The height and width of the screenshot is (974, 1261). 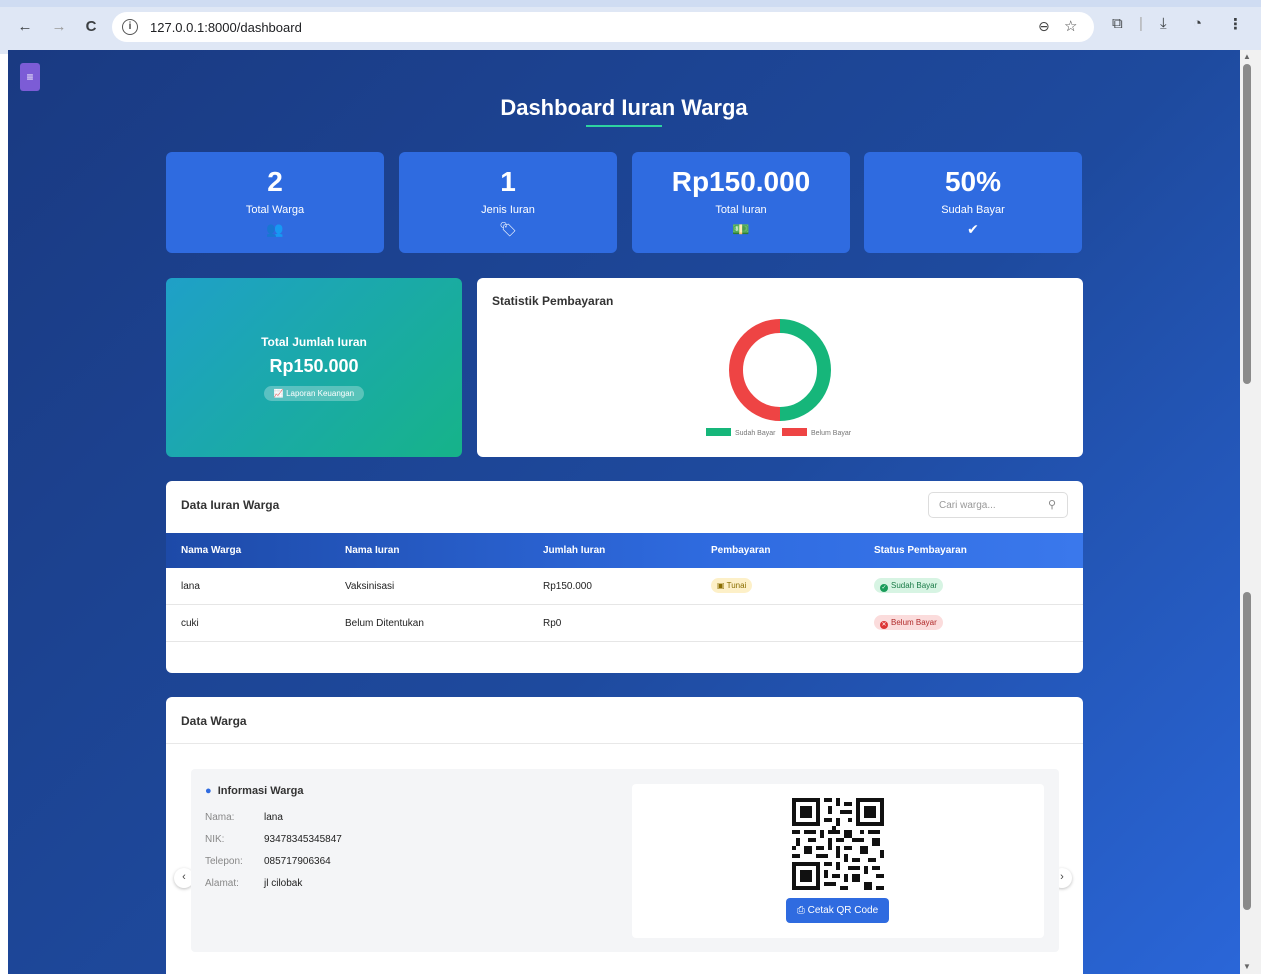 I want to click on stat-value: 2, so click(x=275, y=181).